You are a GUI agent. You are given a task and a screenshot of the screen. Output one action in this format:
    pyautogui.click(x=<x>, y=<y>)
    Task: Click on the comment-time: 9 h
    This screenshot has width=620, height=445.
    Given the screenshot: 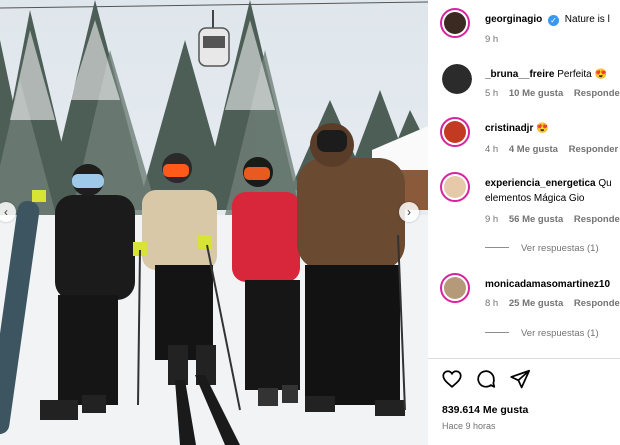 What is the action you would take?
    pyautogui.click(x=492, y=219)
    